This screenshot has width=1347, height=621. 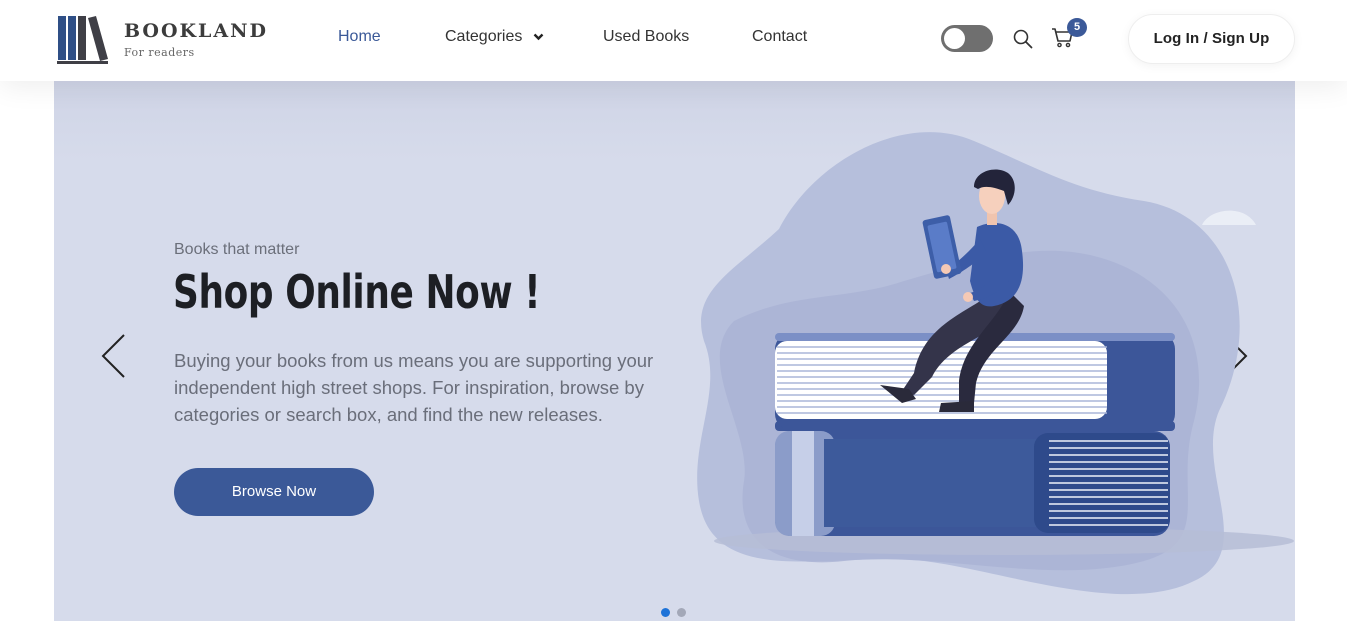 What do you see at coordinates (359, 37) in the screenshot?
I see `nav-item-home: Home` at bounding box center [359, 37].